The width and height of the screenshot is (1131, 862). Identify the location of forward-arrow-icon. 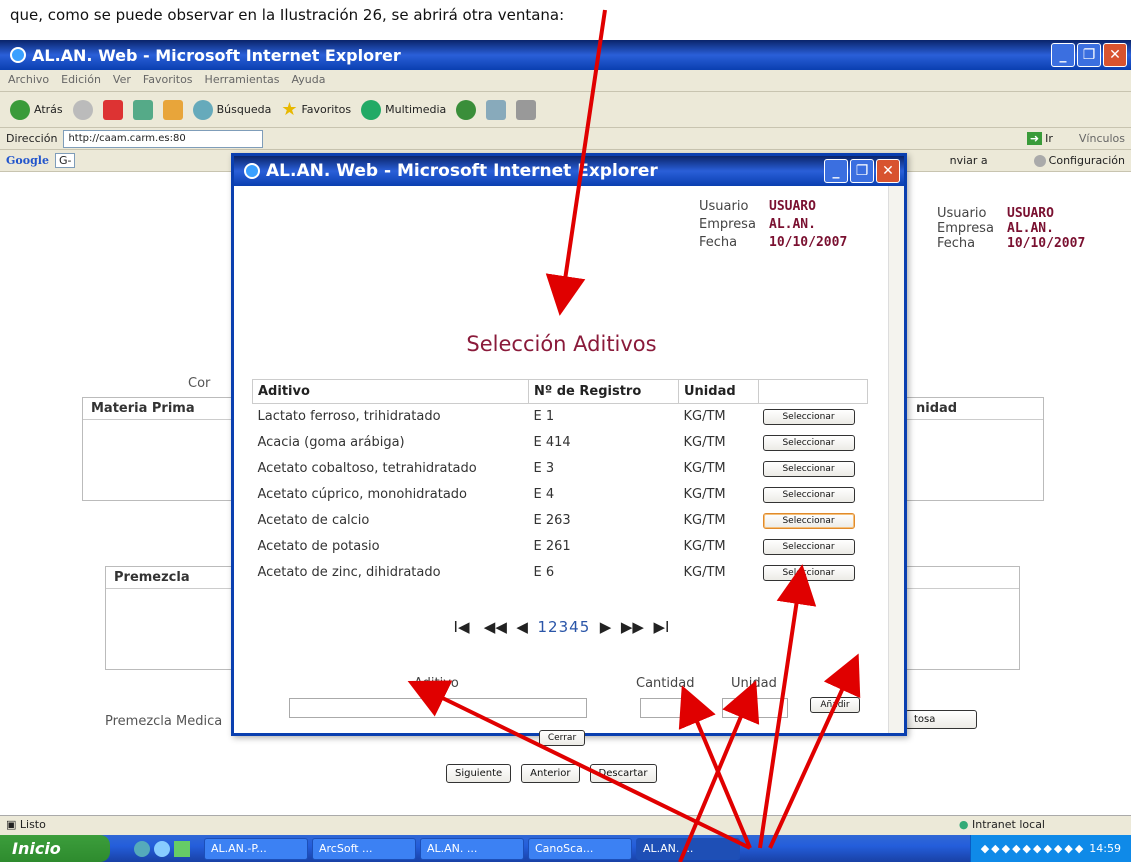
(82, 109).